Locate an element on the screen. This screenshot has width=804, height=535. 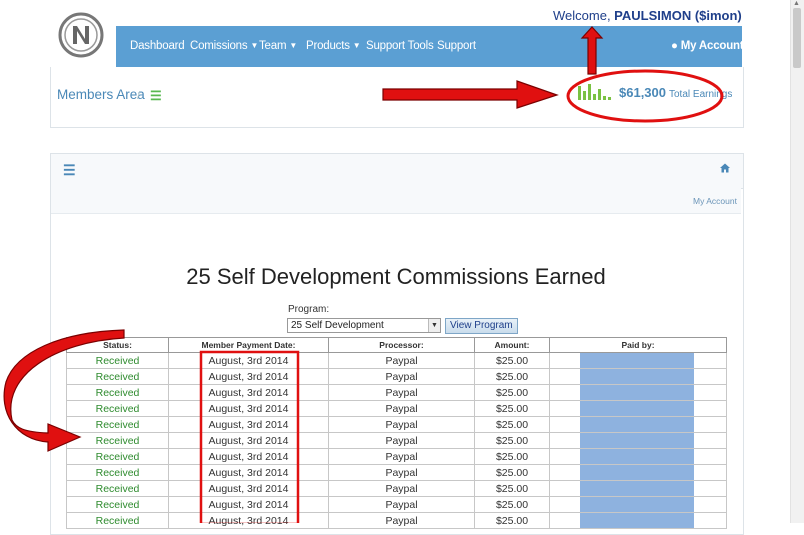
total-earnings: $61,300 Total Earnings is located at coordinates (655, 91).